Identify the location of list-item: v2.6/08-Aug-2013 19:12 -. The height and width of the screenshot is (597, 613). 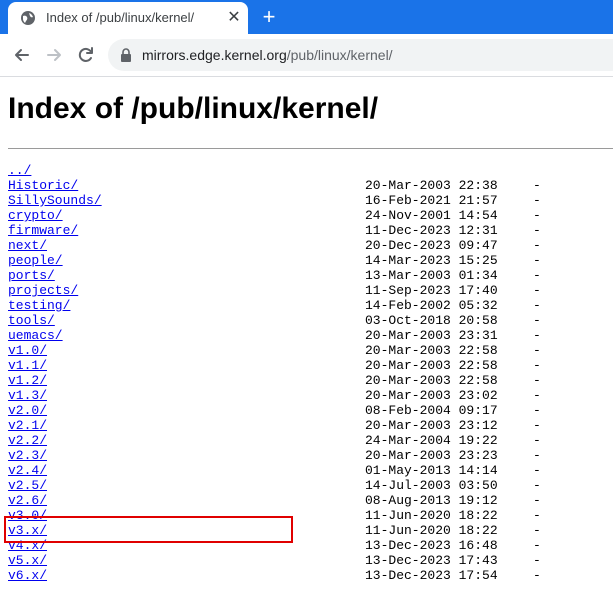
(274, 500).